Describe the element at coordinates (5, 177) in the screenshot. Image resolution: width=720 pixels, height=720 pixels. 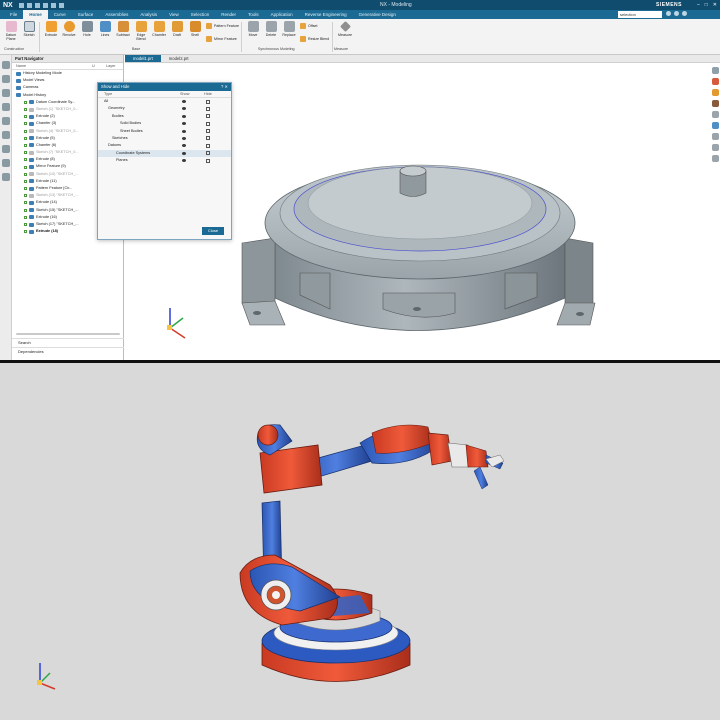
I see `system-materials-icon` at that location.